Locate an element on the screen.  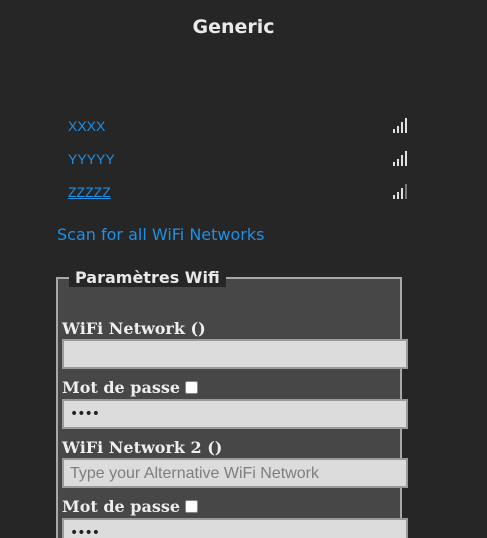
network-list: XXXX YYYYY ZZZZZ is located at coordinates (237, 161).